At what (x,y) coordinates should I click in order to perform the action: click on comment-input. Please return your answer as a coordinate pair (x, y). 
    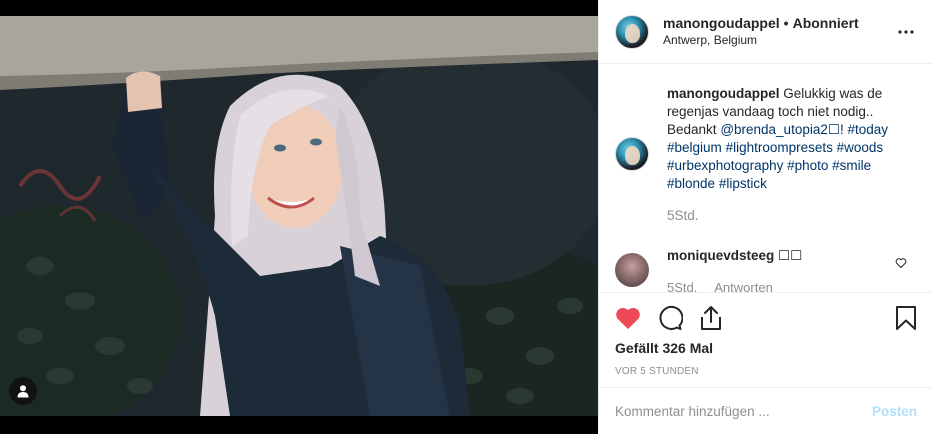
    Looking at the image, I should click on (743, 411).